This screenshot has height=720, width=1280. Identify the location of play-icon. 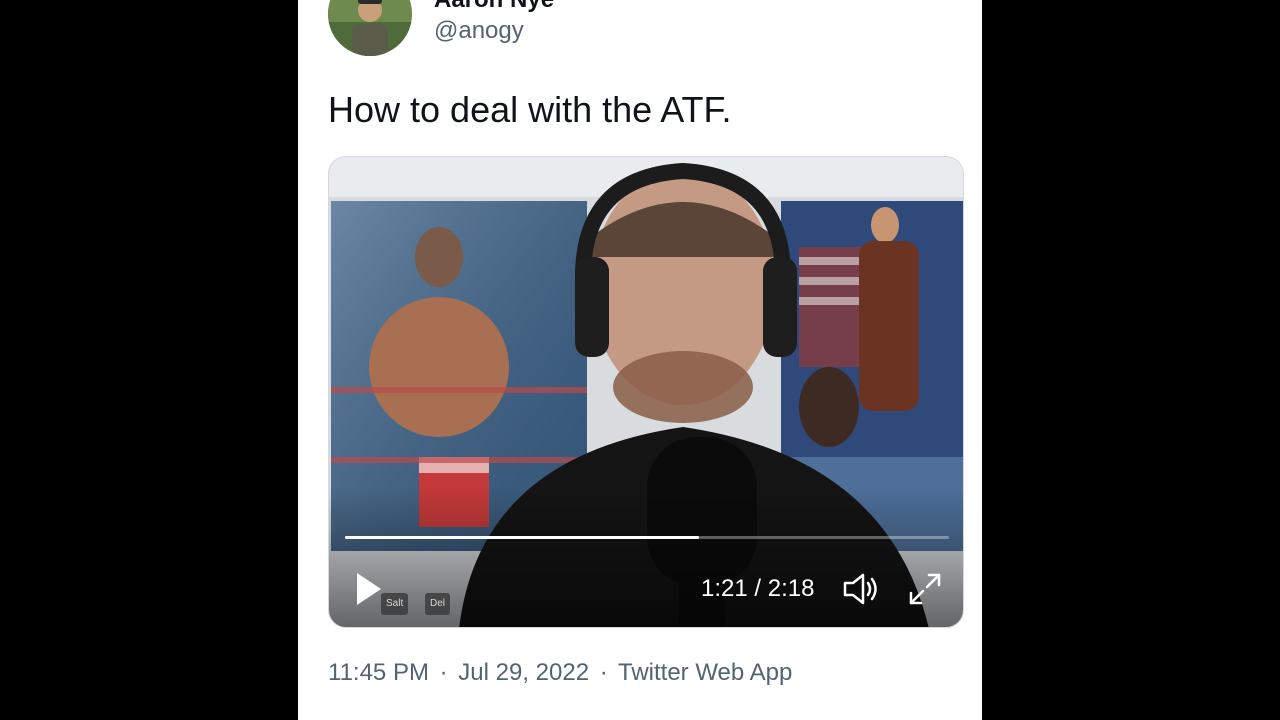
(369, 589).